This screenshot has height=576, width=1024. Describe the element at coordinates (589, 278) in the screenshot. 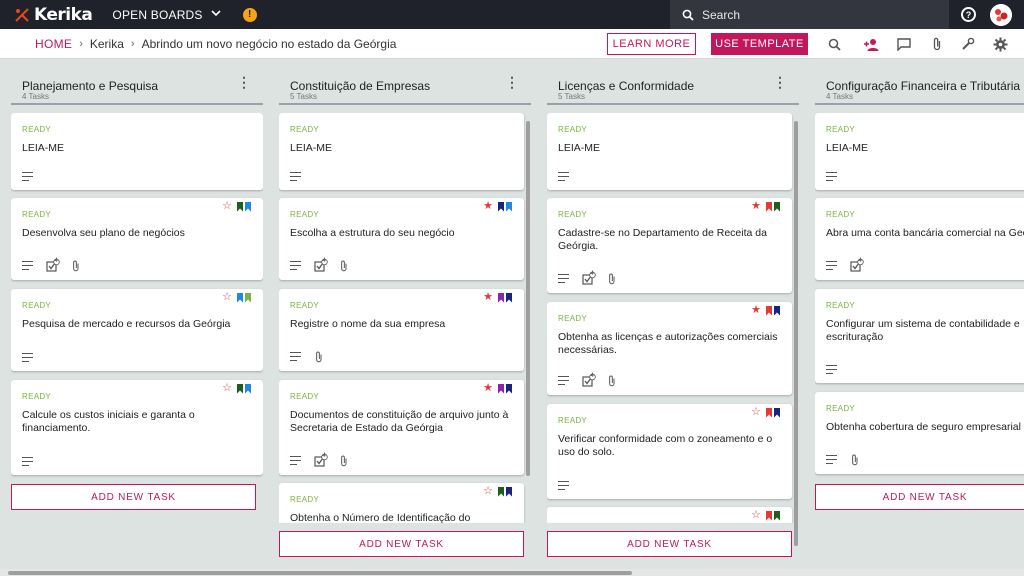

I see `checklist-icon: 4` at that location.